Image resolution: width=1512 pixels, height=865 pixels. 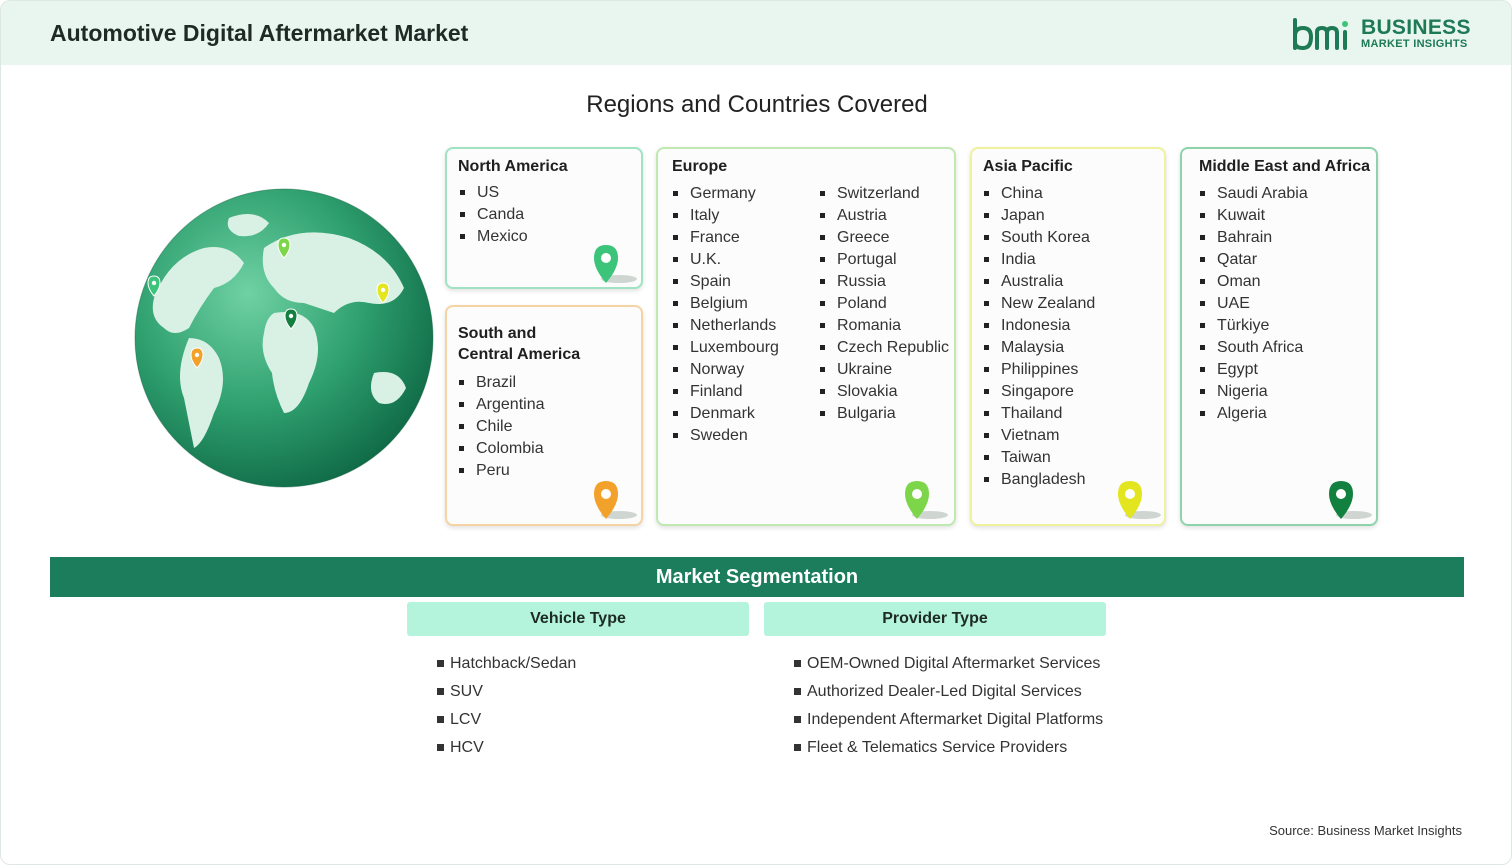 I want to click on list-item: Germany, so click(x=726, y=194).